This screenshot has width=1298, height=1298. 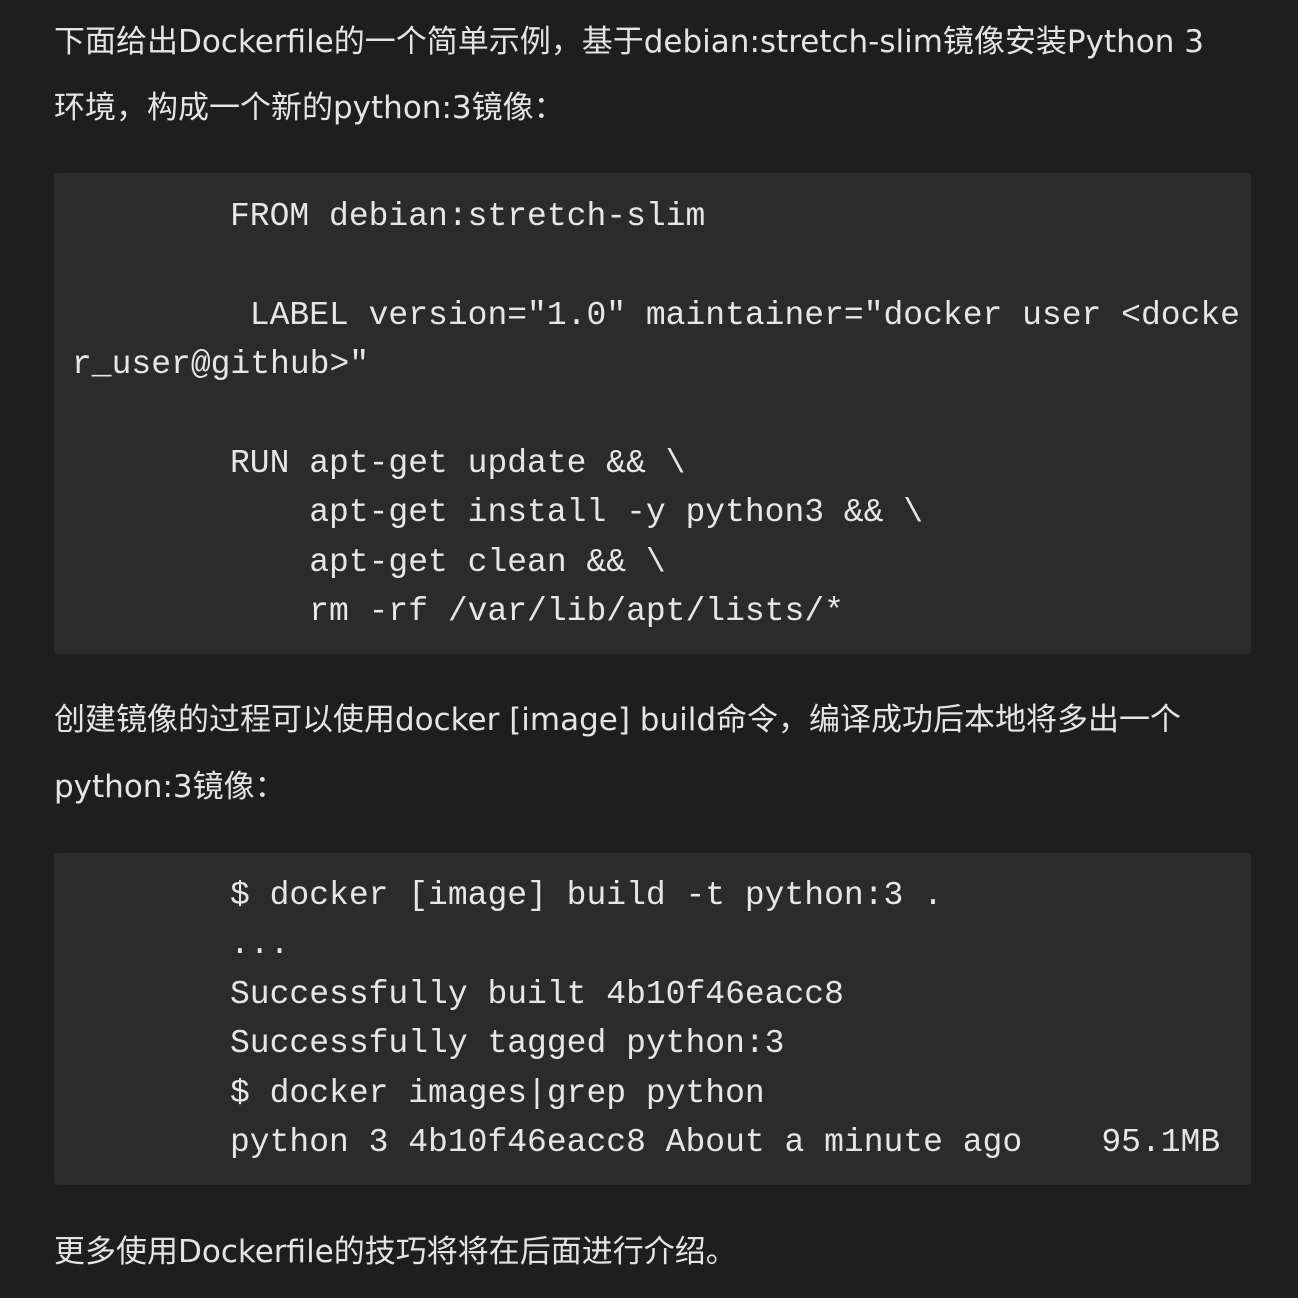 What do you see at coordinates (309, 108) in the screenshot?
I see `intro-line-2: 环境，构成一个新的python:3镜像：` at bounding box center [309, 108].